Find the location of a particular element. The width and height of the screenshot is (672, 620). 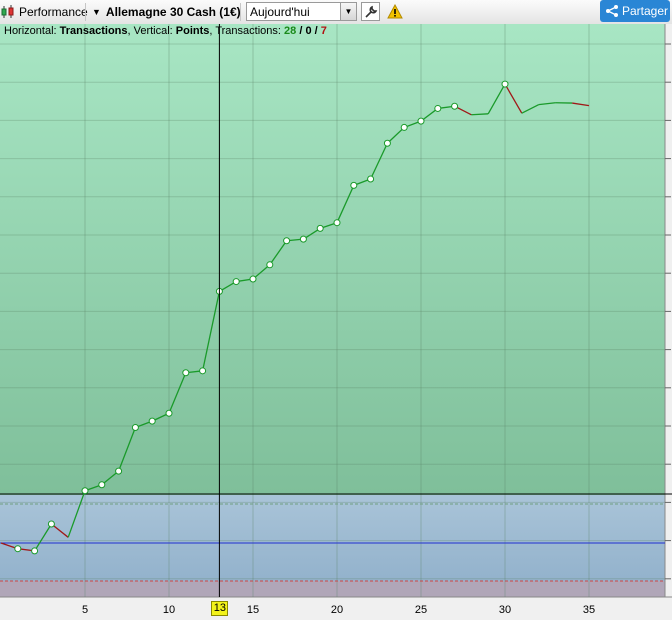

share-button: Partager is located at coordinates (635, 11).